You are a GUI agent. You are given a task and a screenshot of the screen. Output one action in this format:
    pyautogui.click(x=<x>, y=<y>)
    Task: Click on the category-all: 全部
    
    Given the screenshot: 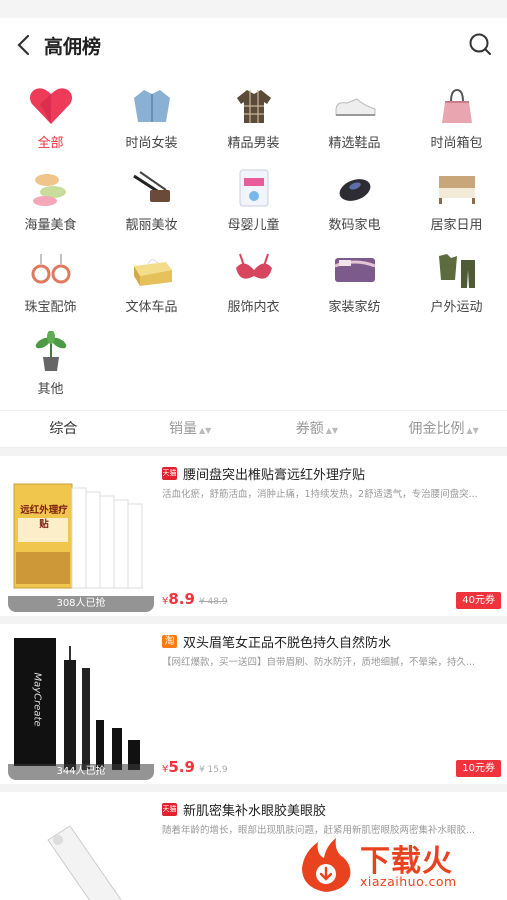 What is the action you would take?
    pyautogui.click(x=50, y=120)
    